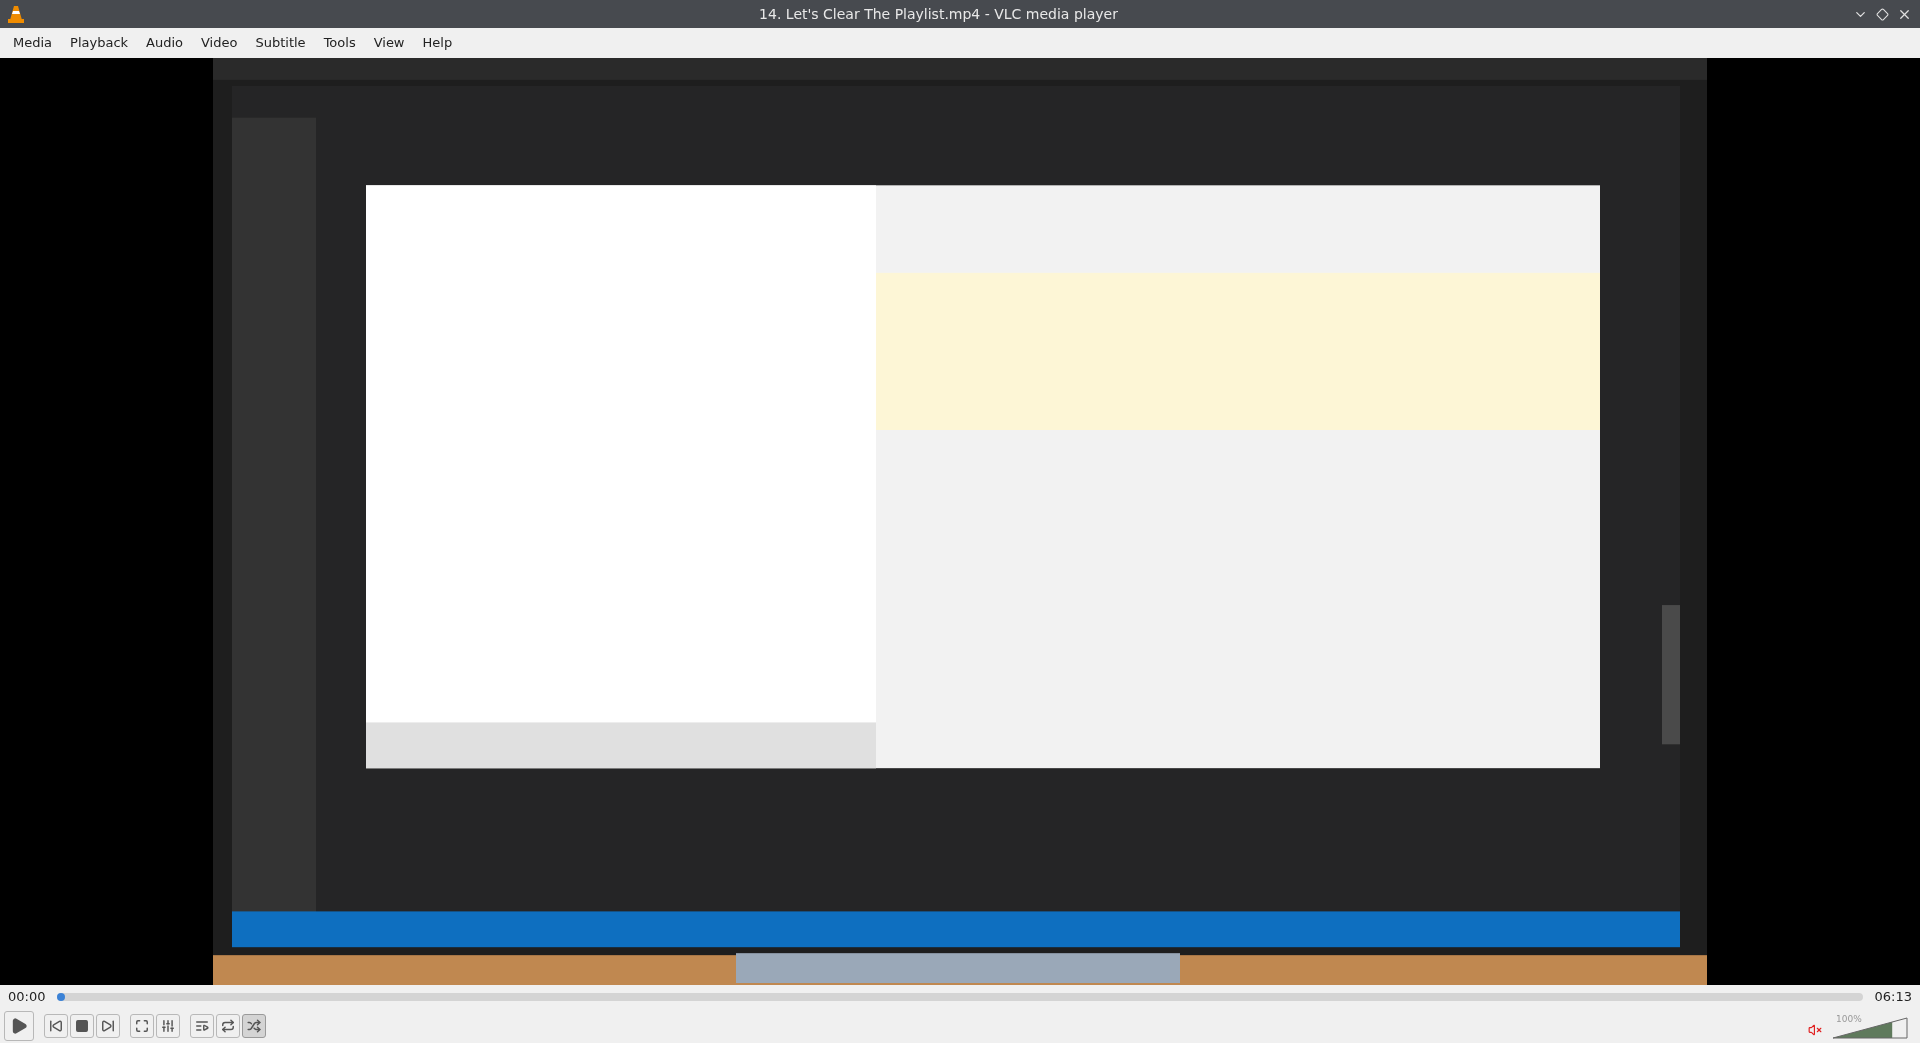  What do you see at coordinates (389, 43) in the screenshot?
I see `menu-item: View` at bounding box center [389, 43].